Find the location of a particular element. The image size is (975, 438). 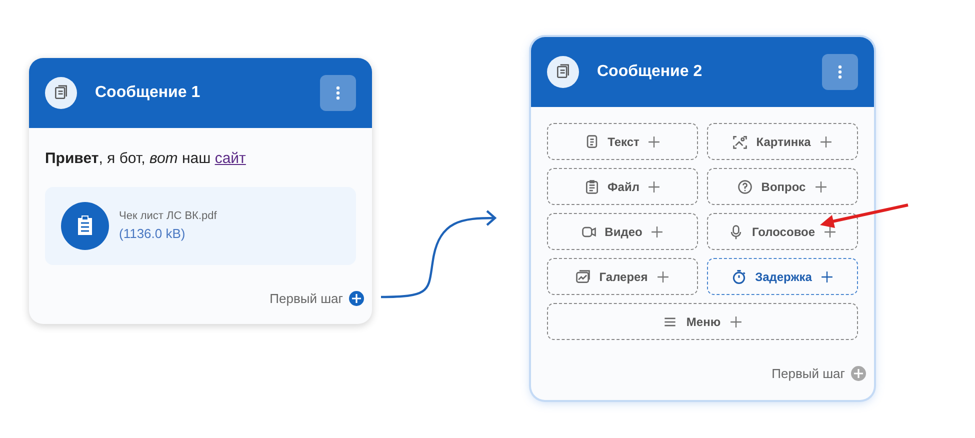

gallery-icon is located at coordinates (583, 276).